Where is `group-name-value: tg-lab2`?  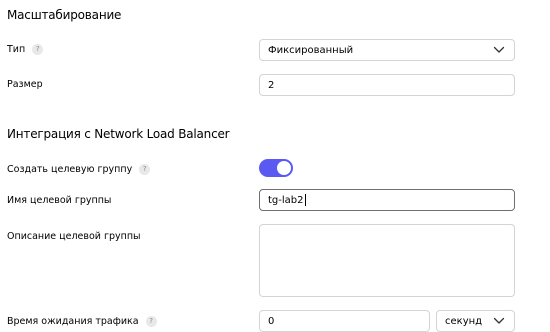
group-name-value: tg-lab2 is located at coordinates (286, 200).